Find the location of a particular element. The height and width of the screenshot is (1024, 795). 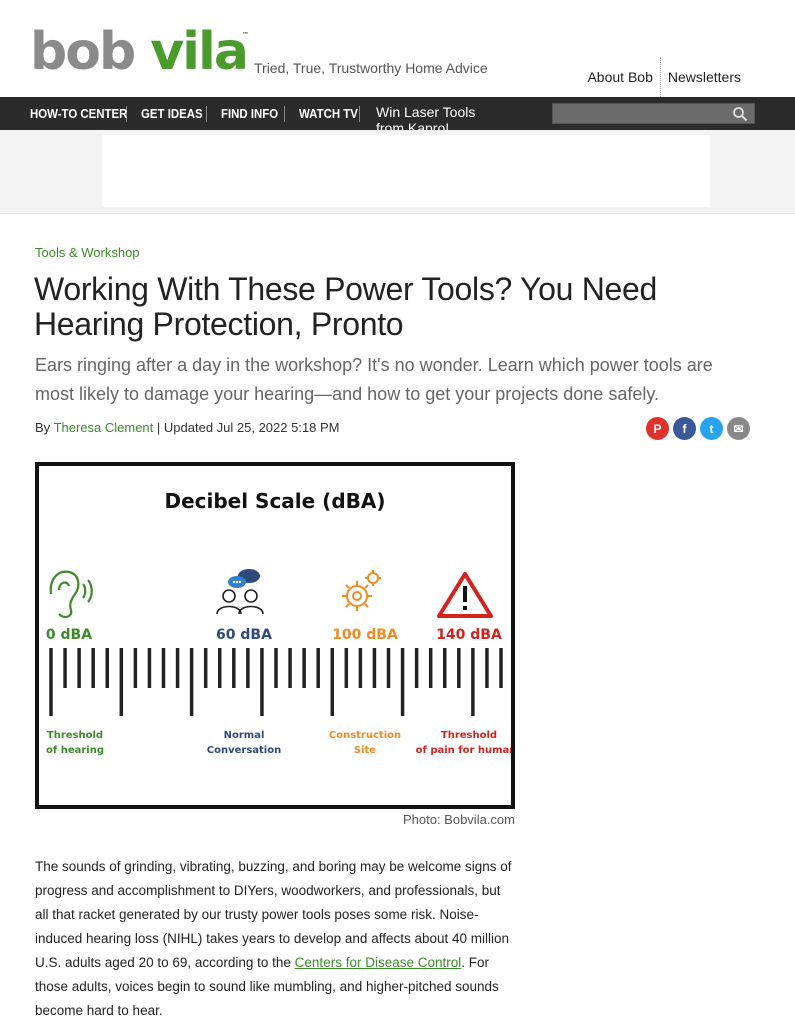

pinterest-icon: P is located at coordinates (657, 428).